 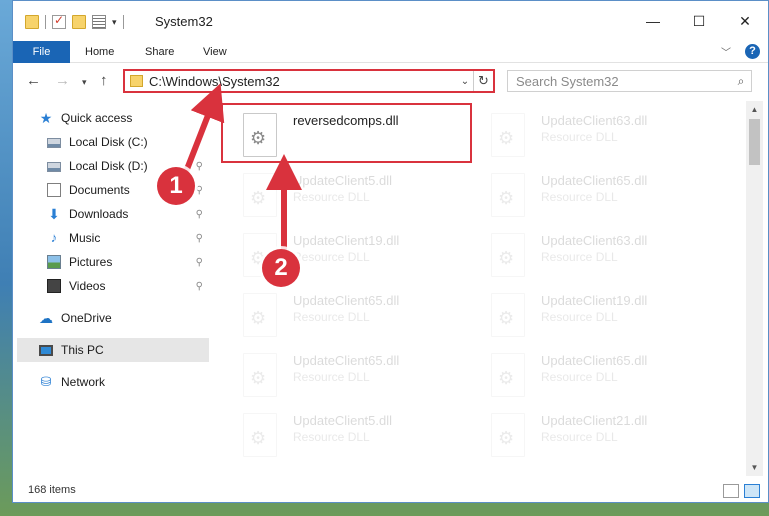 What do you see at coordinates (281, 268) in the screenshot?
I see `step-2-badge: 2` at bounding box center [281, 268].